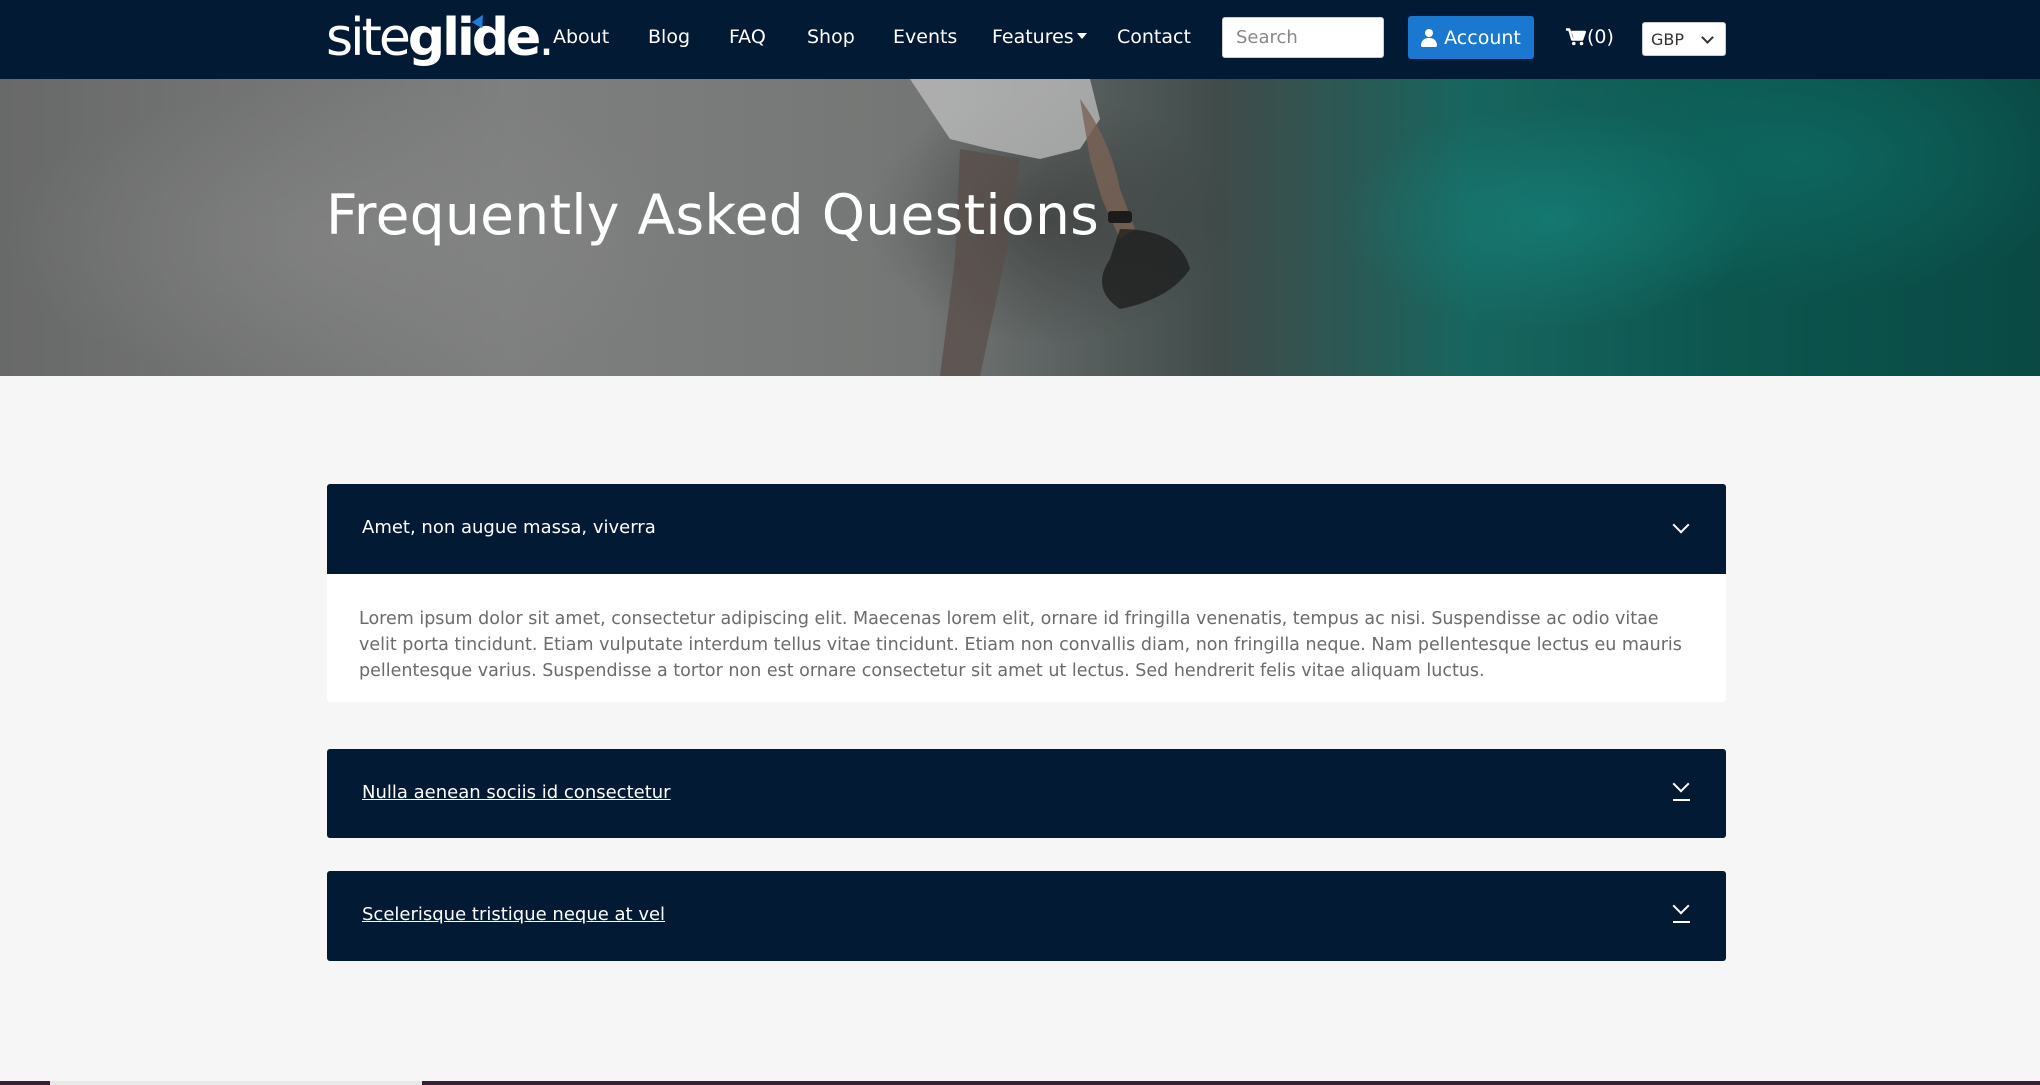  What do you see at coordinates (1033, 37) in the screenshot?
I see `nav-link-features-label: Features` at bounding box center [1033, 37].